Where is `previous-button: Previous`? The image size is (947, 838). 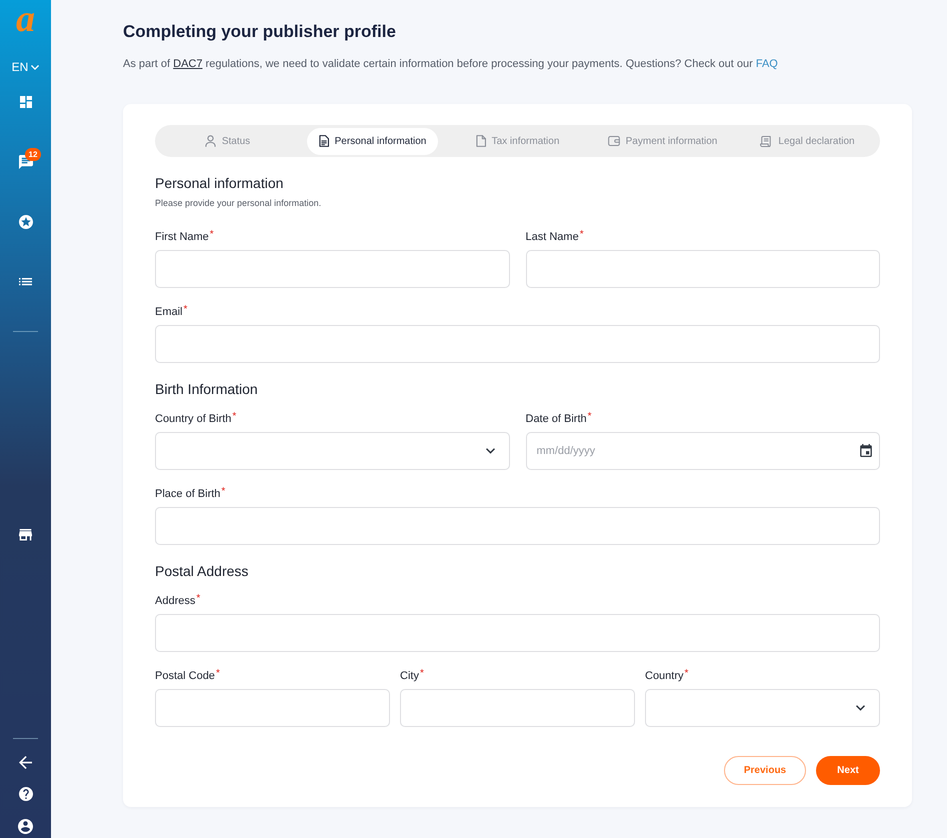
previous-button: Previous is located at coordinates (765, 770).